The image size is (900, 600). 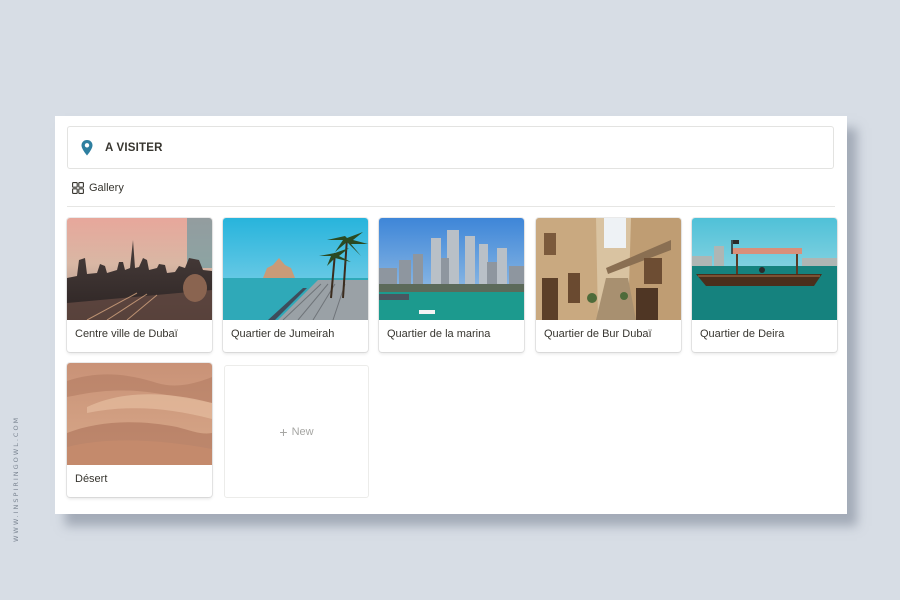 I want to click on new-card-button: + New, so click(x=296, y=431).